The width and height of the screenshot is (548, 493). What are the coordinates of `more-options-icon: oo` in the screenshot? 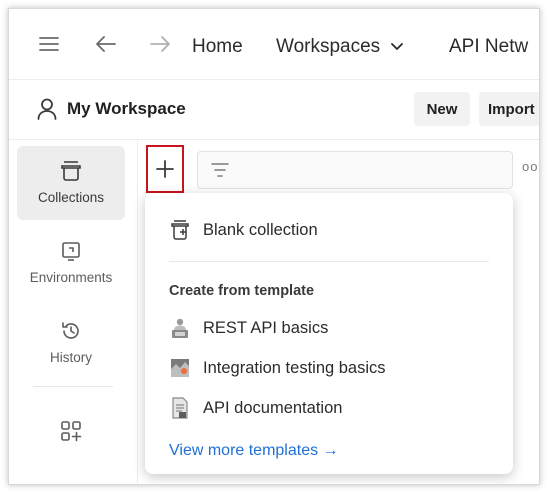 It's located at (530, 166).